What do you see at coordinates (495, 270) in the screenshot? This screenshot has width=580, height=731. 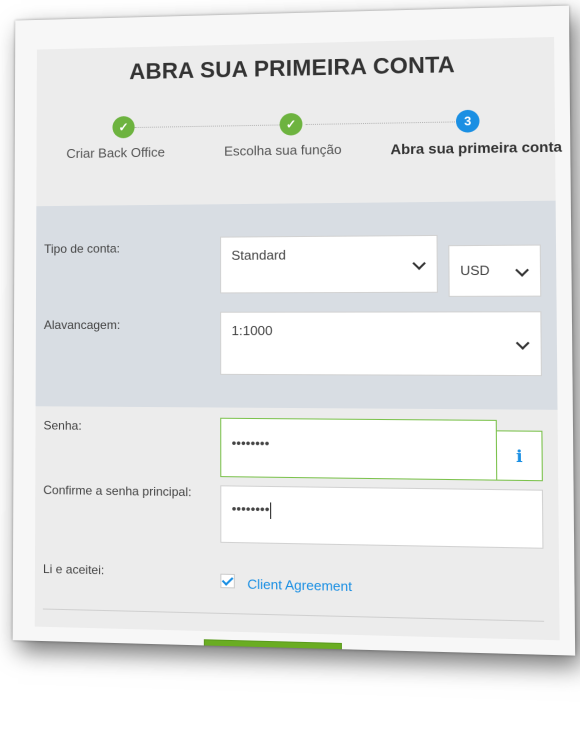 I see `currency-select: USD` at bounding box center [495, 270].